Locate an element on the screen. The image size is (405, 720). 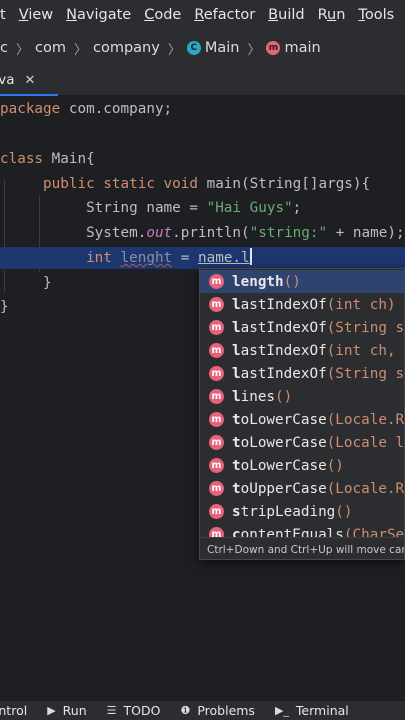
code-keyword: int is located at coordinates (99, 258).